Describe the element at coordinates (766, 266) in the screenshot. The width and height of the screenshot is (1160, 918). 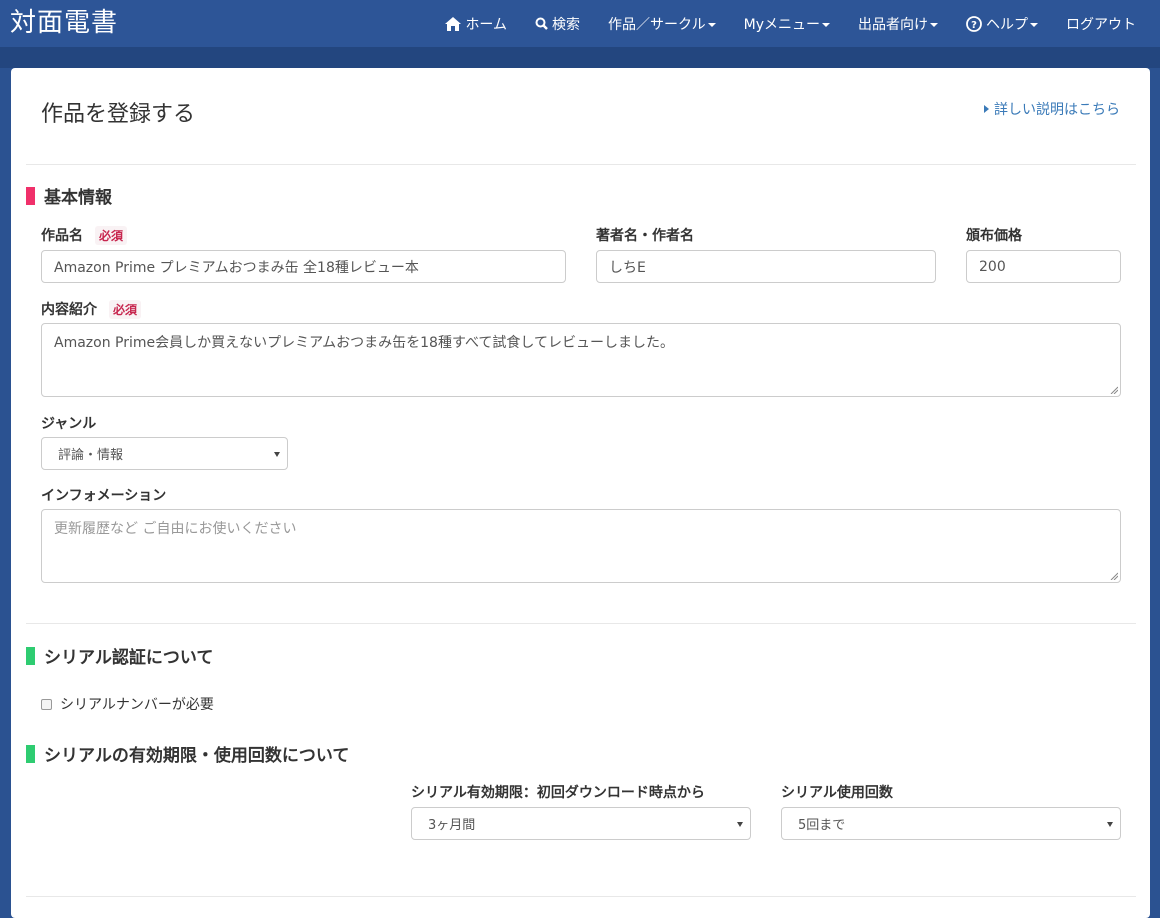
I see `author-input: しちE` at that location.